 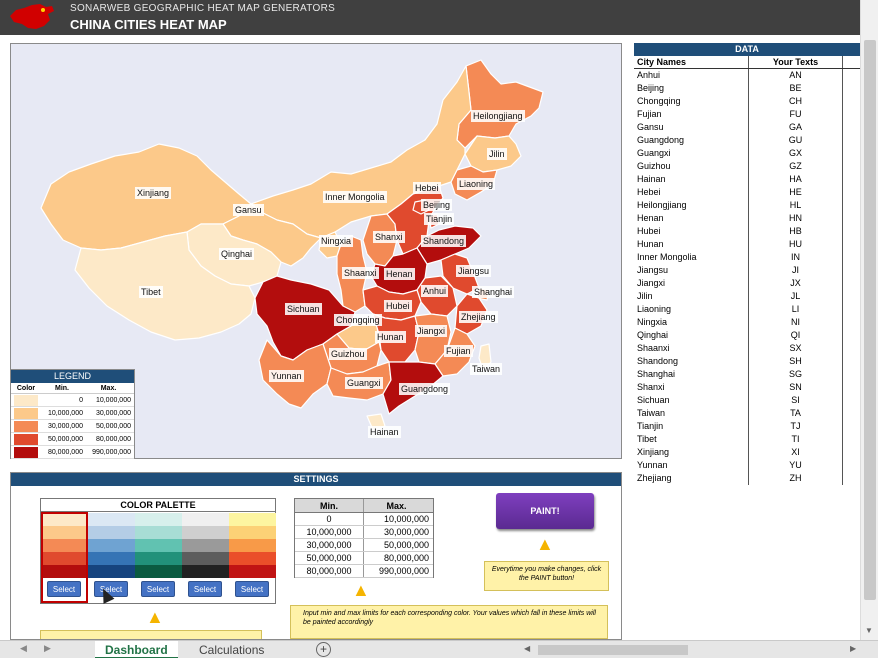 What do you see at coordinates (691, 374) in the screenshot?
I see `city-name-cell: Shanghai` at bounding box center [691, 374].